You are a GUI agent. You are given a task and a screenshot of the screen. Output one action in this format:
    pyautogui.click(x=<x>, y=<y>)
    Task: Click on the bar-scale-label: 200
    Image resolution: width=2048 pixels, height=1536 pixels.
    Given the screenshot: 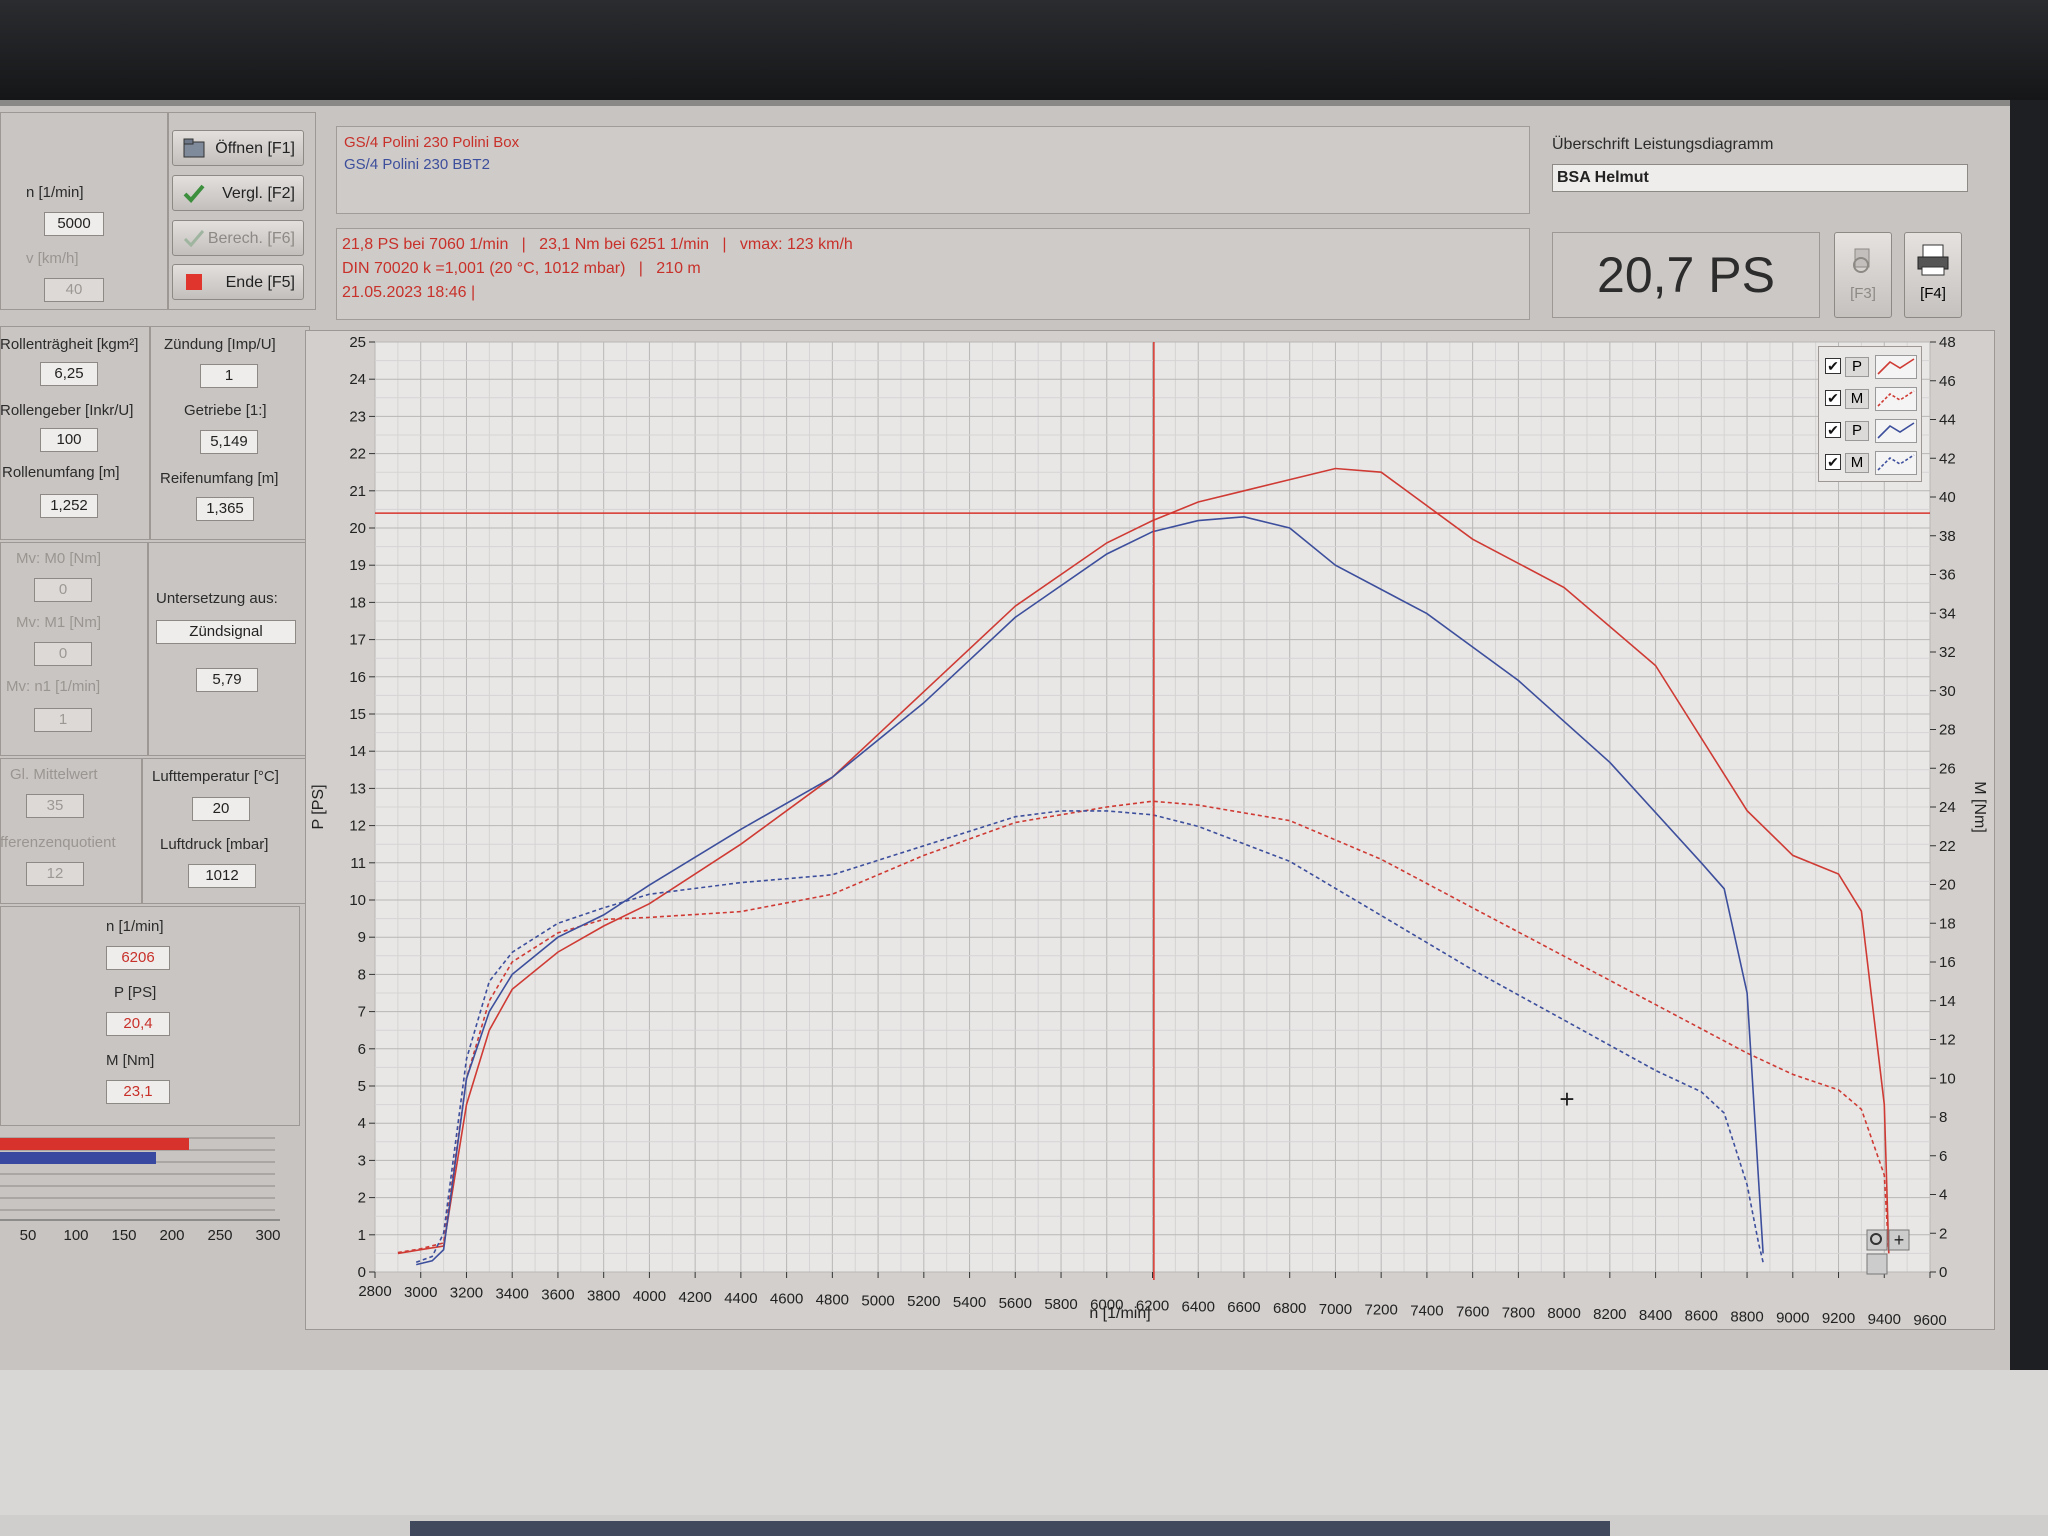 What is the action you would take?
    pyautogui.click(x=171, y=1234)
    